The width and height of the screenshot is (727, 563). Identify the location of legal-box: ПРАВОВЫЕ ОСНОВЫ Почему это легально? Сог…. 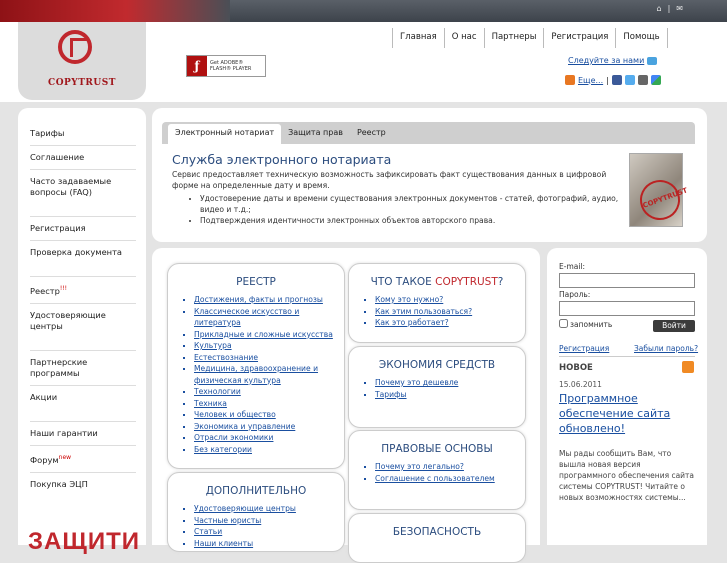
(437, 470).